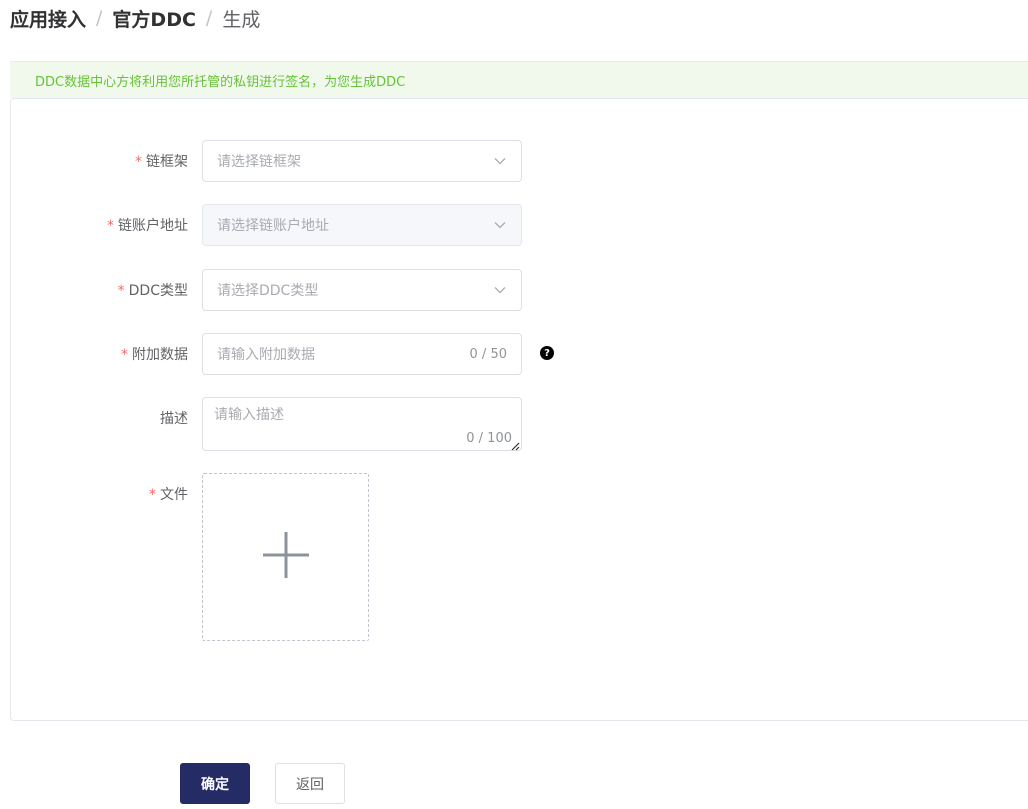 This screenshot has height=809, width=1028. Describe the element at coordinates (154, 18) in the screenshot. I see `breadcrumb-item-official-ddc: 官方DDC` at that location.